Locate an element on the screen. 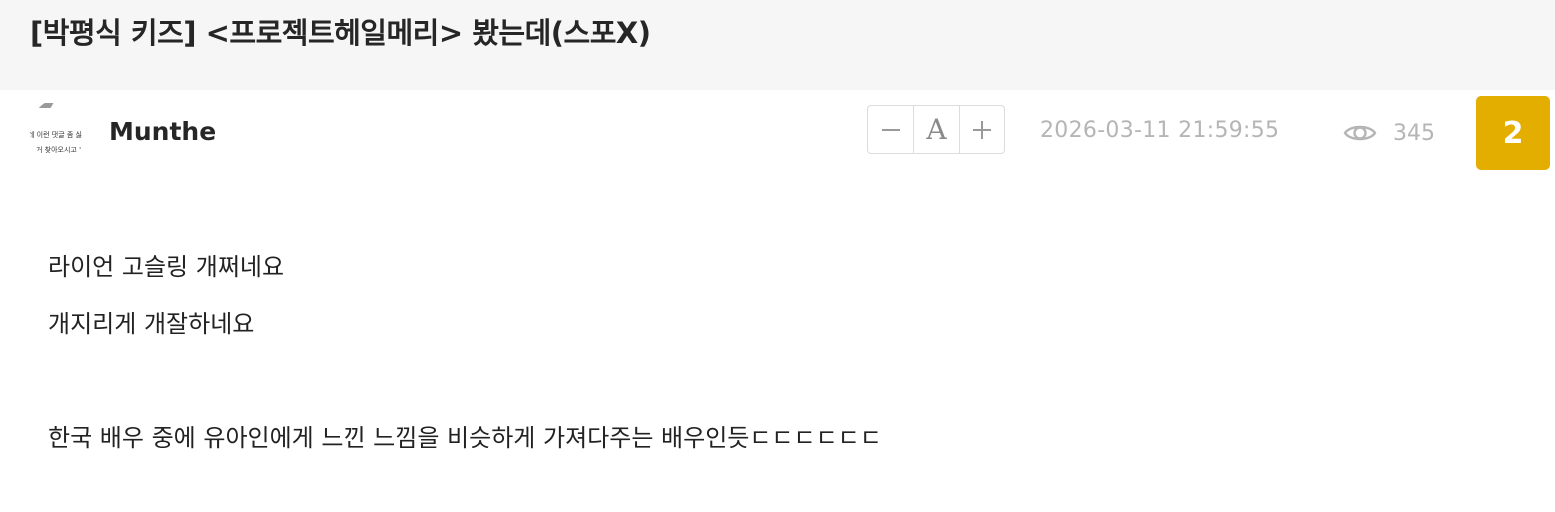 Image resolution: width=1555 pixels, height=512 pixels. font-size-letter: A is located at coordinates (936, 129).